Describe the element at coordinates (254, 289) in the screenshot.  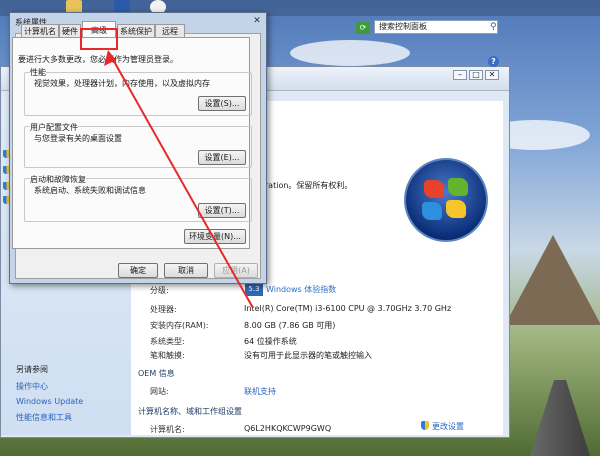
I see `rating-badge: 5.3` at that location.